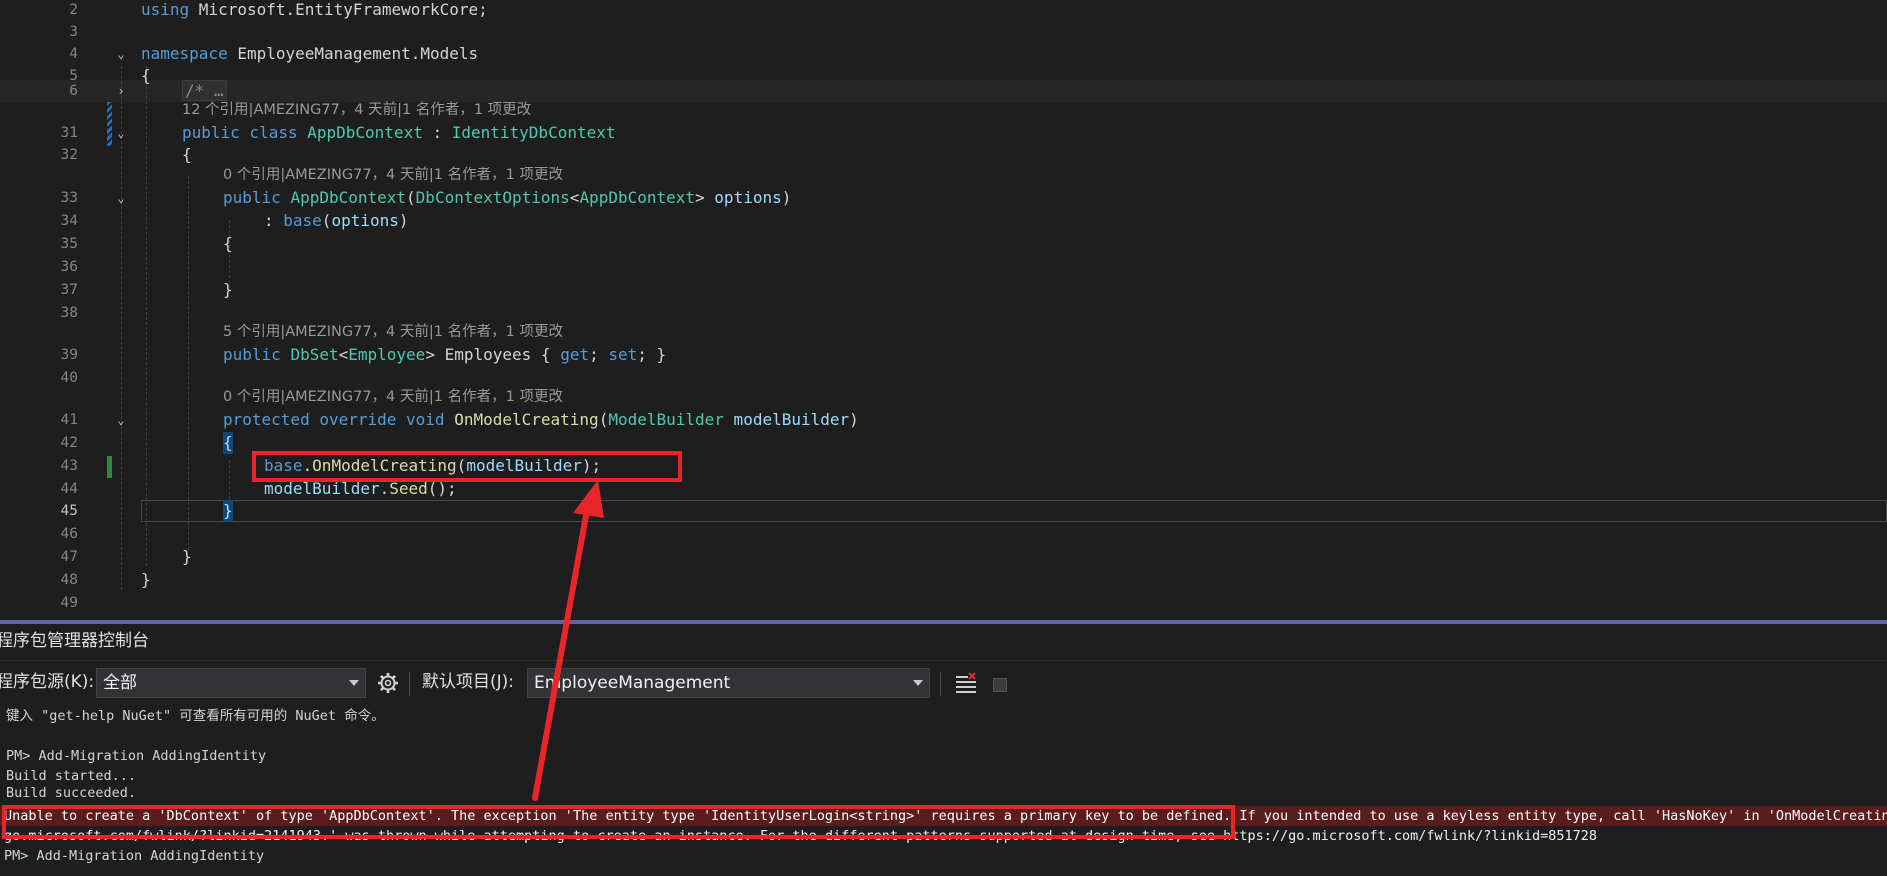 The height and width of the screenshot is (876, 1887). I want to click on code-line: 35 {, so click(943, 244).